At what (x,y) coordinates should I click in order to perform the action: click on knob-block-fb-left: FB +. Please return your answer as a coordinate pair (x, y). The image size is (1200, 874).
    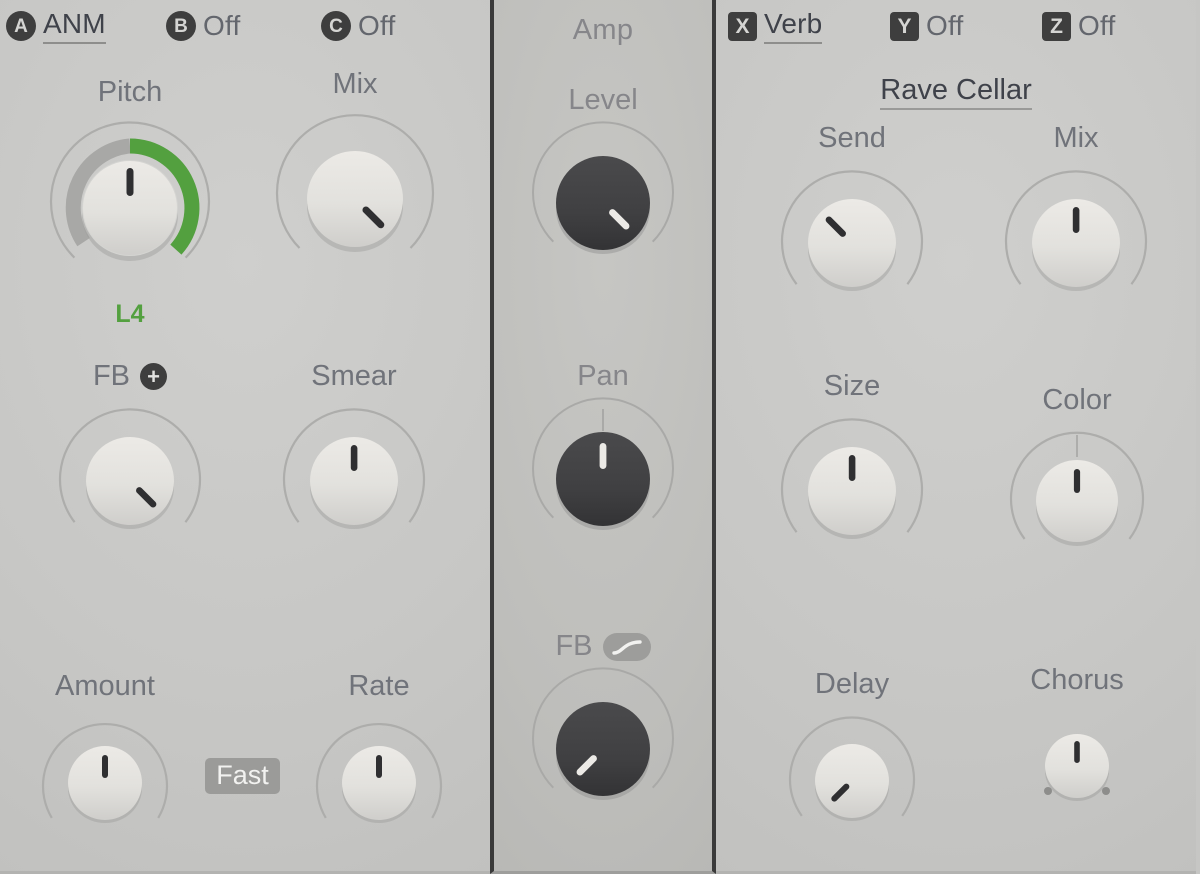
    Looking at the image, I should click on (130, 459).